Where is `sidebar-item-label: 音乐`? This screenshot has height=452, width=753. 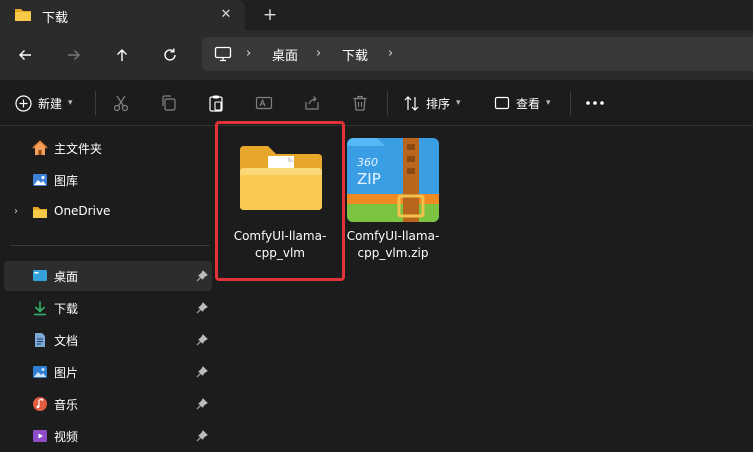 sidebar-item-label: 音乐 is located at coordinates (66, 405).